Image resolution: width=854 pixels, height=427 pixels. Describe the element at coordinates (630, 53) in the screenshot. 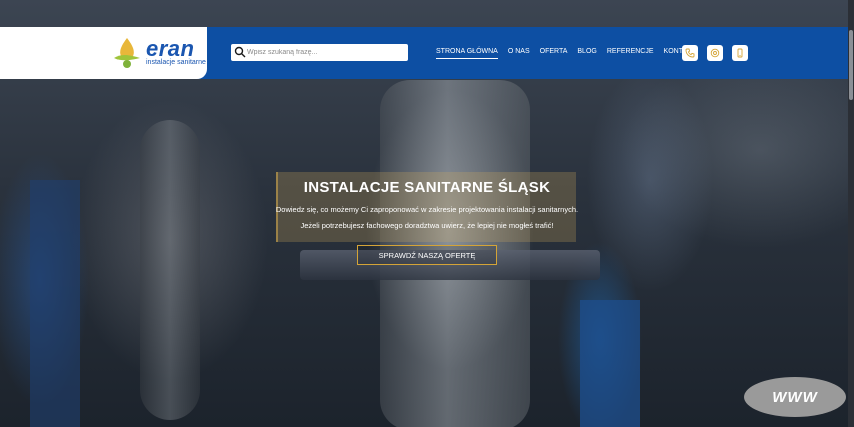

I see `nav-item-references: REFERENCJE` at that location.